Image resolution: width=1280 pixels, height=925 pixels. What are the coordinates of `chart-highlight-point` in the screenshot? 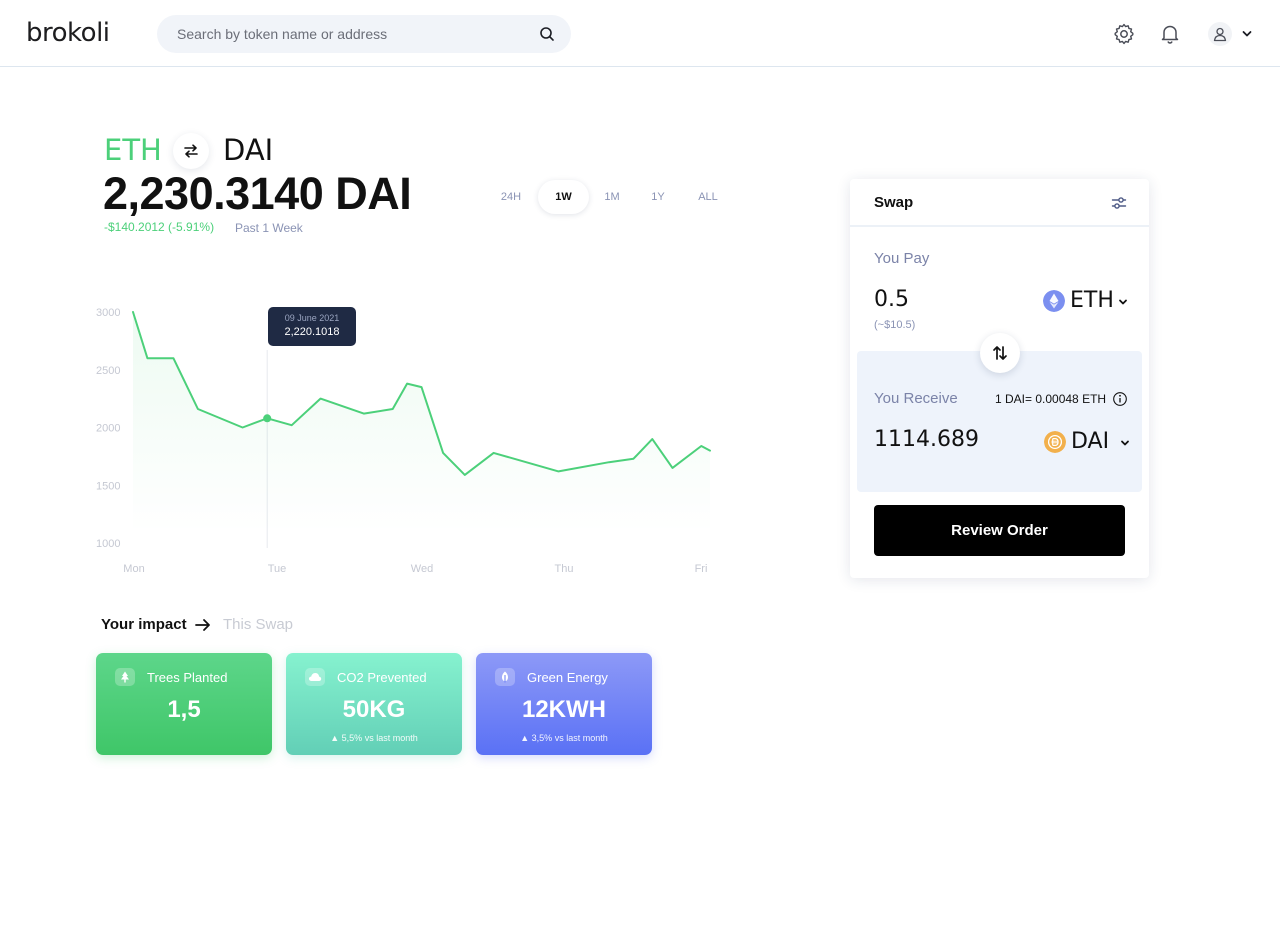 It's located at (267, 418).